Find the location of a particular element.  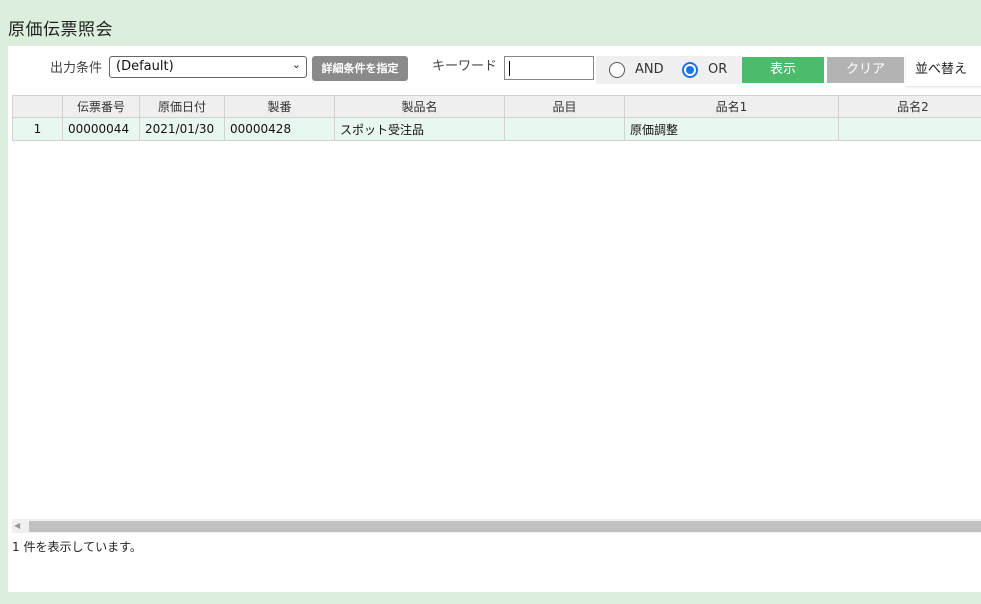

scroll-left-arrow-icon: ◀ is located at coordinates (17, 525).